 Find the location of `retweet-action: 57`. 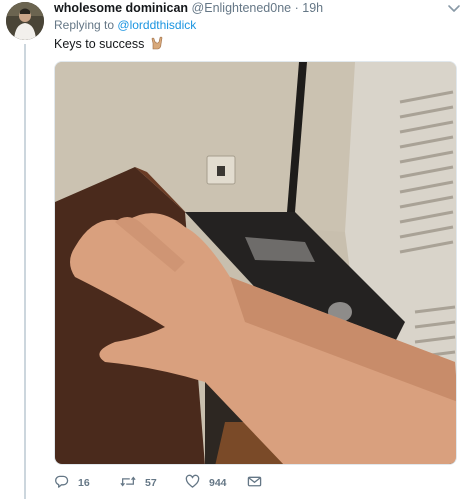

retweet-action: 57 is located at coordinates (138, 483).